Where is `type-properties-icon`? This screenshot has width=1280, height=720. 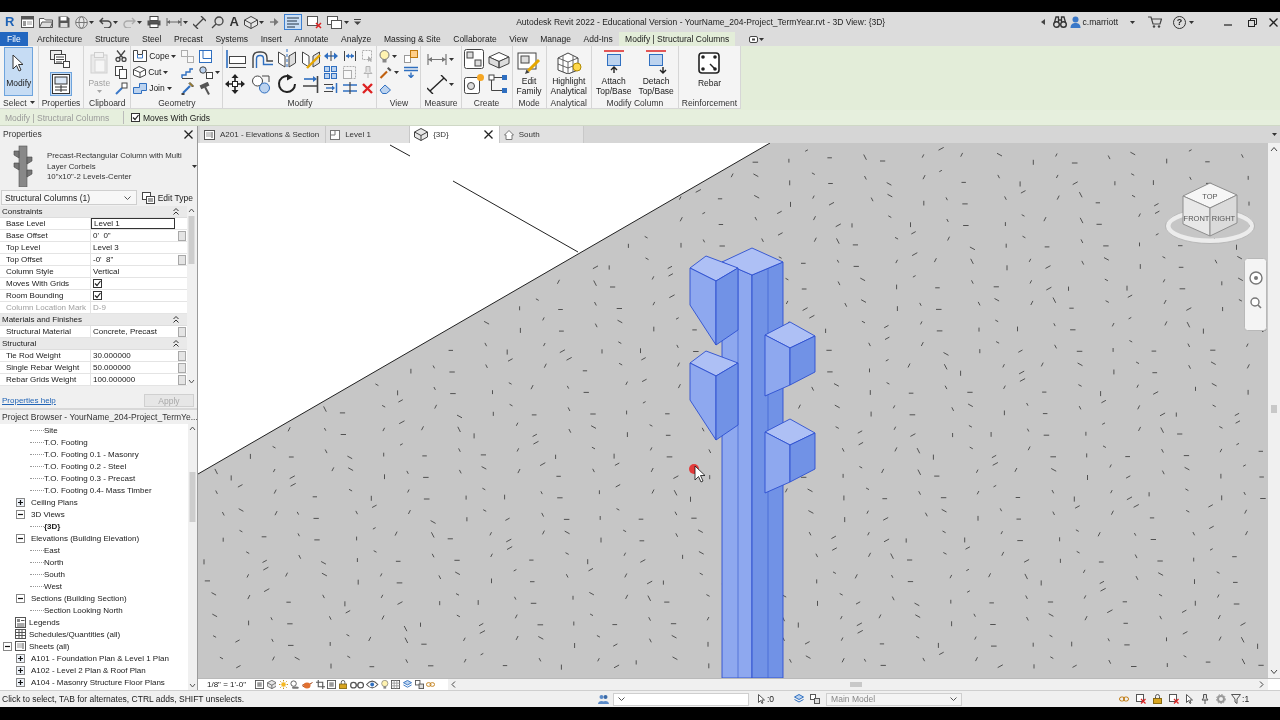
type-properties-icon is located at coordinates (60, 59).